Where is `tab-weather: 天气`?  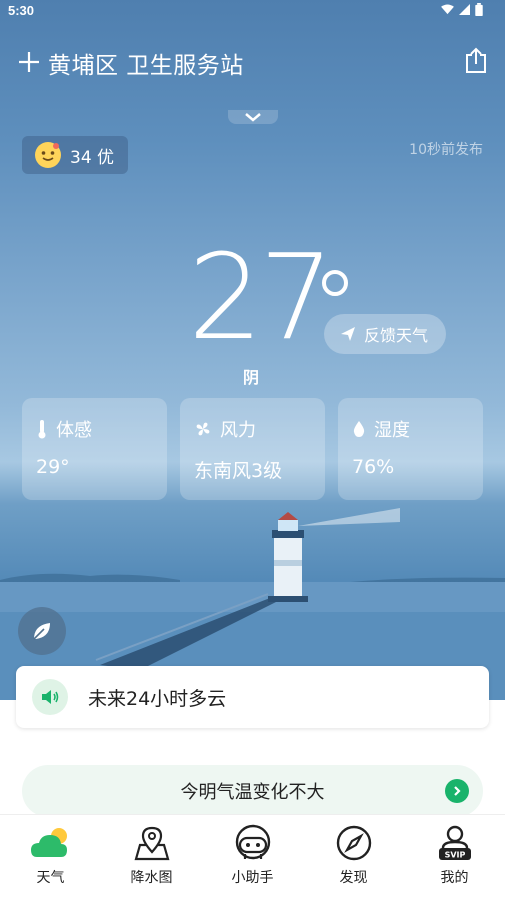 tab-weather: 天气 is located at coordinates (50, 856).